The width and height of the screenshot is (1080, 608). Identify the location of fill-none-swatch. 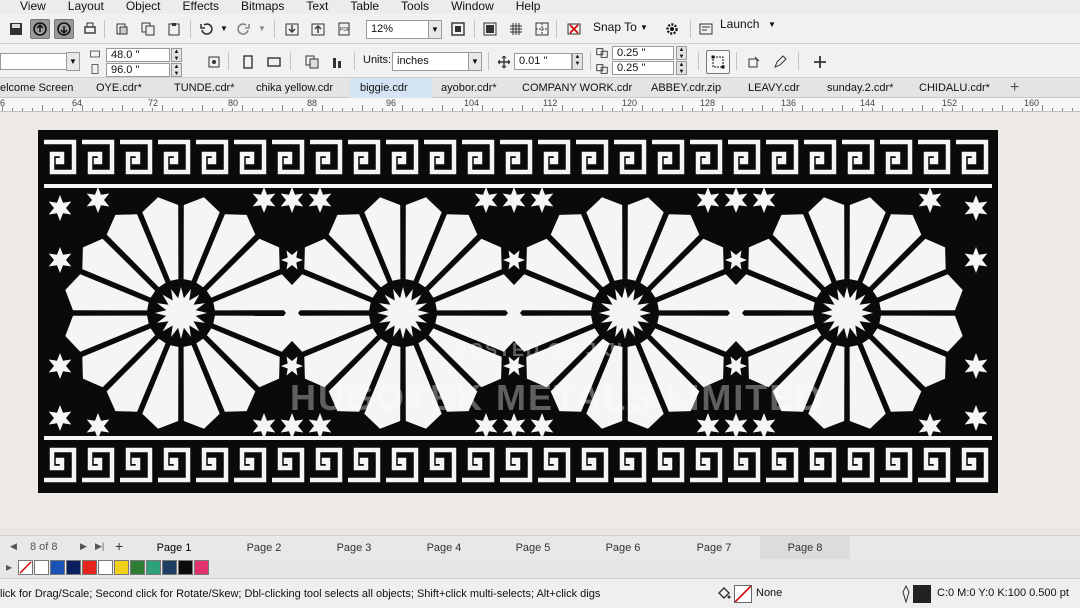
(743, 594).